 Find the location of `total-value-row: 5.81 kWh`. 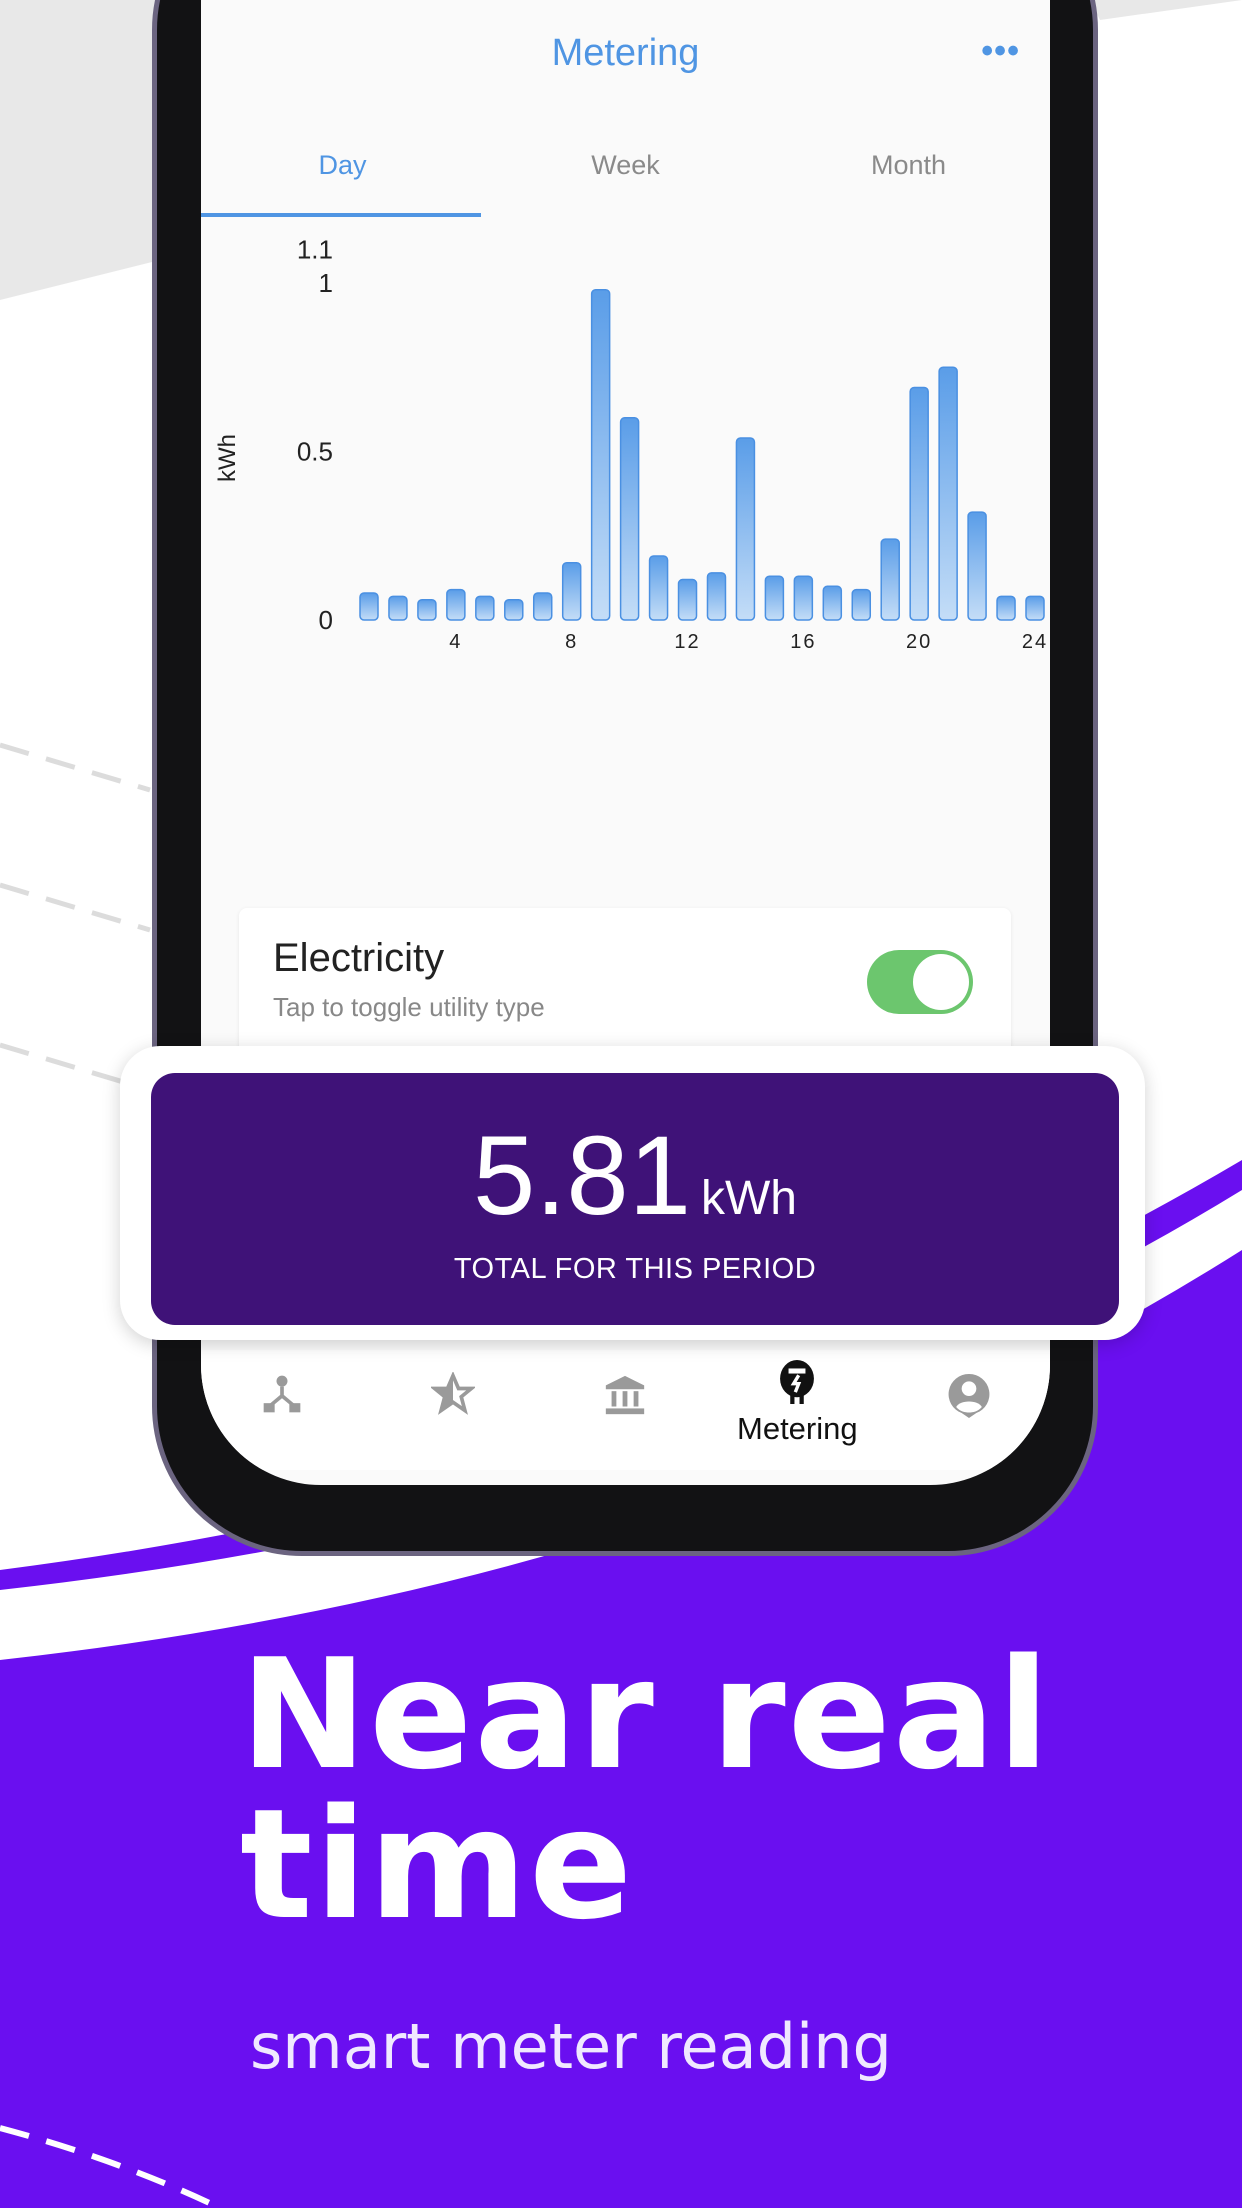

total-value-row: 5.81 kWh is located at coordinates (635, 1175).